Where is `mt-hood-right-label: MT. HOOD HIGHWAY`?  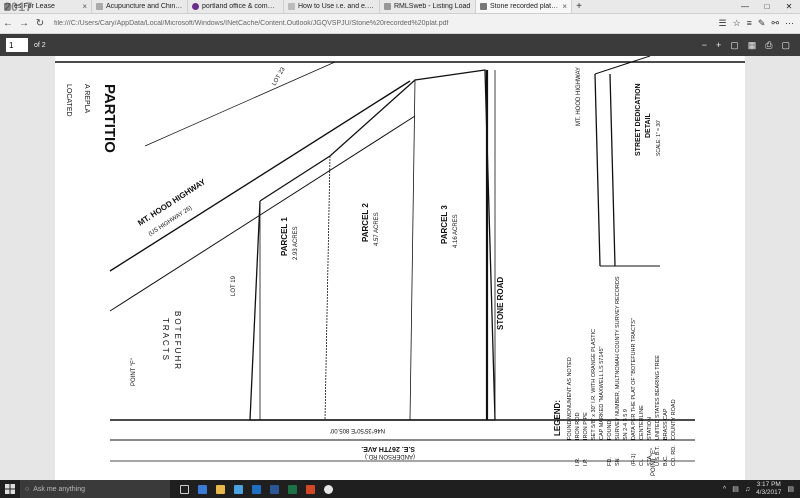
mt-hood-right-label: MT. HOOD HIGHWAY is located at coordinates (579, 96).